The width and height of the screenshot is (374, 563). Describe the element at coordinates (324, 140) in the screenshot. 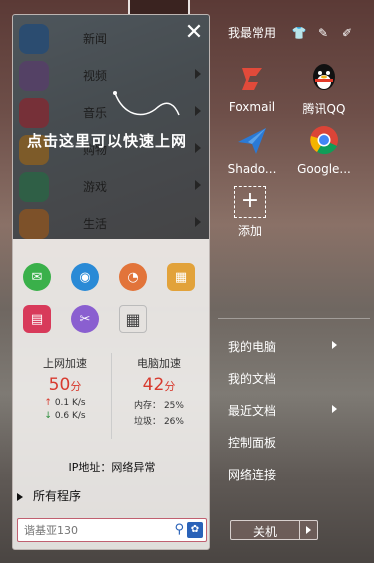

I see `chrome-icon` at that location.